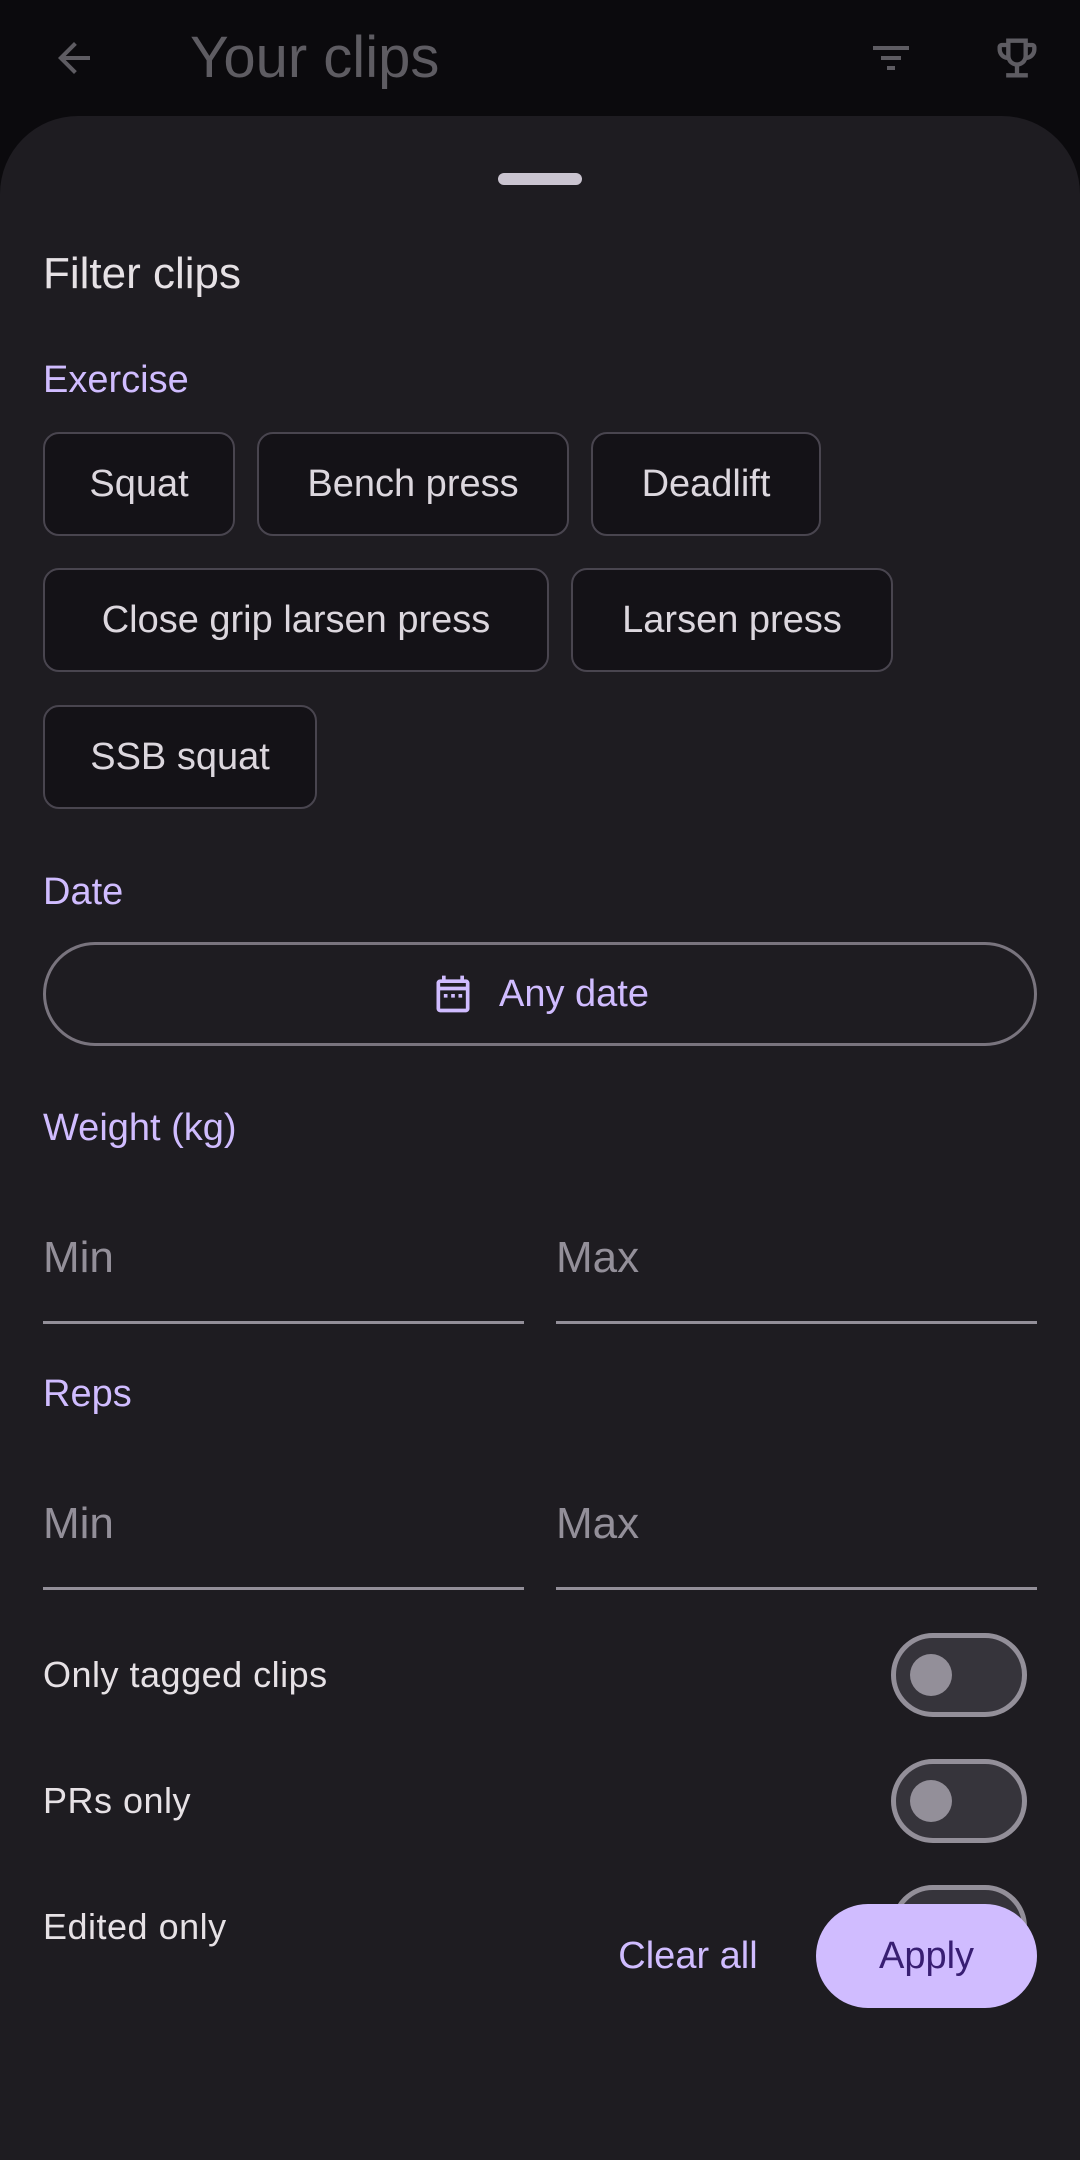 This screenshot has width=1080, height=2160. What do you see at coordinates (598, 1257) in the screenshot?
I see `weight-max-placeholder: Max` at bounding box center [598, 1257].